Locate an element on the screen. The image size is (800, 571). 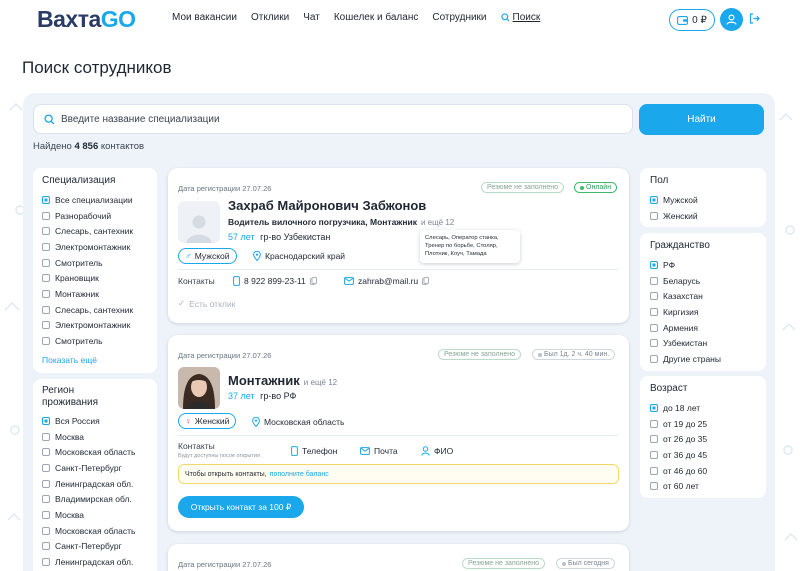
responded-status: ✓ Есть отклик is located at coordinates (206, 303).